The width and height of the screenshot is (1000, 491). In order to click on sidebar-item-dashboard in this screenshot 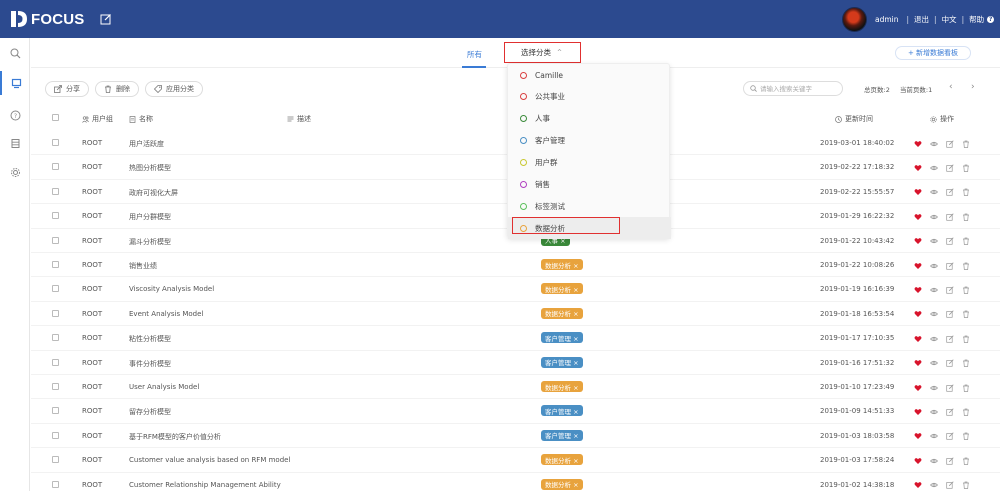, I will do `click(15, 83)`.